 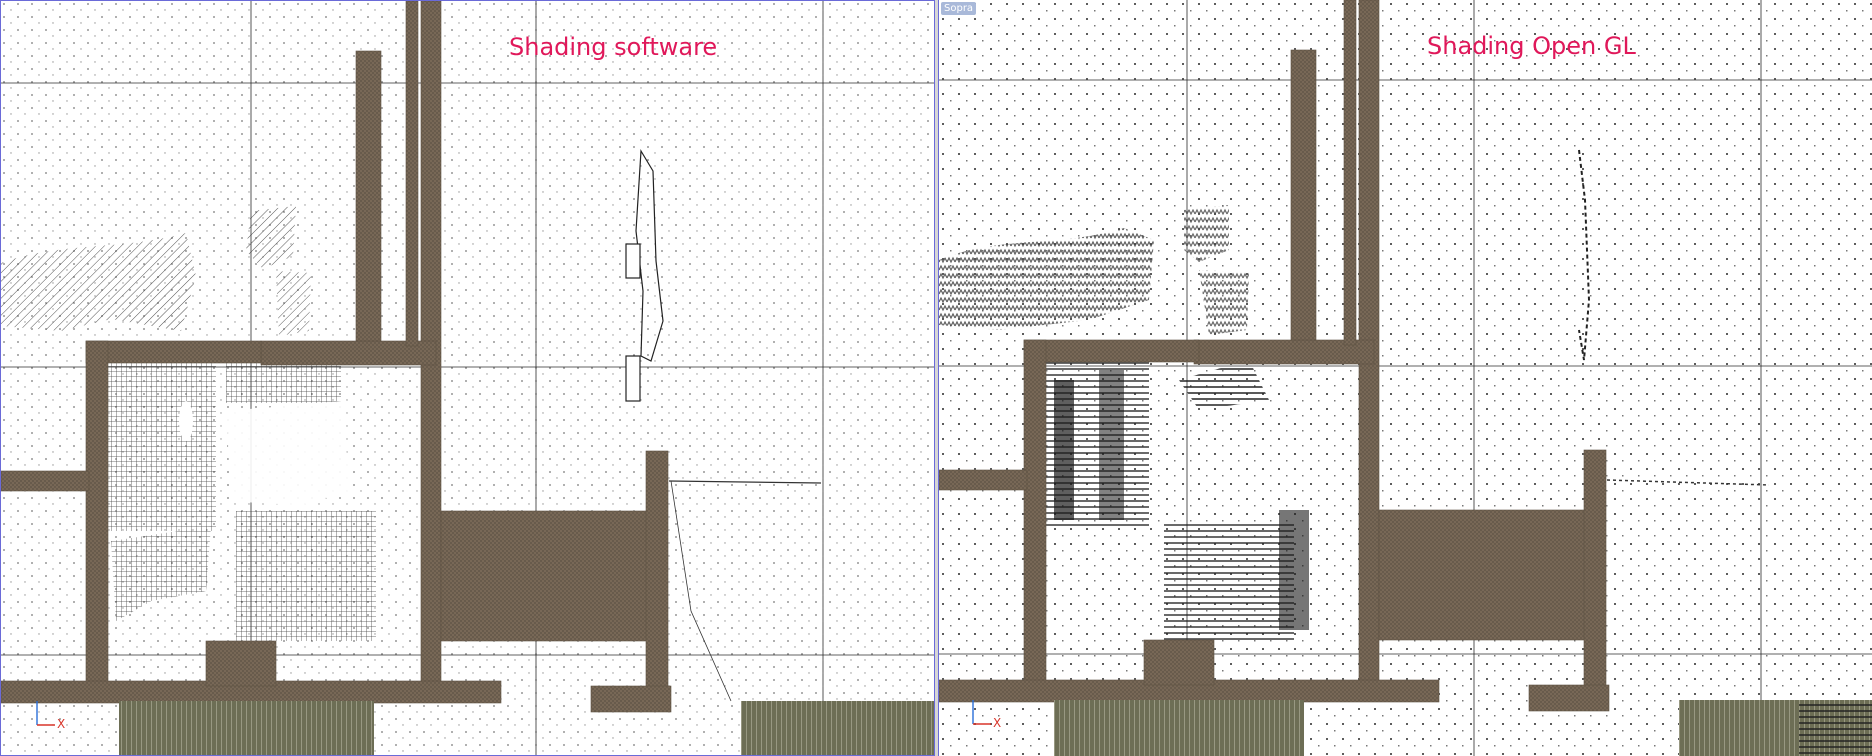 What do you see at coordinates (1531, 46) in the screenshot?
I see `viewport-title: Shading Open GL` at bounding box center [1531, 46].